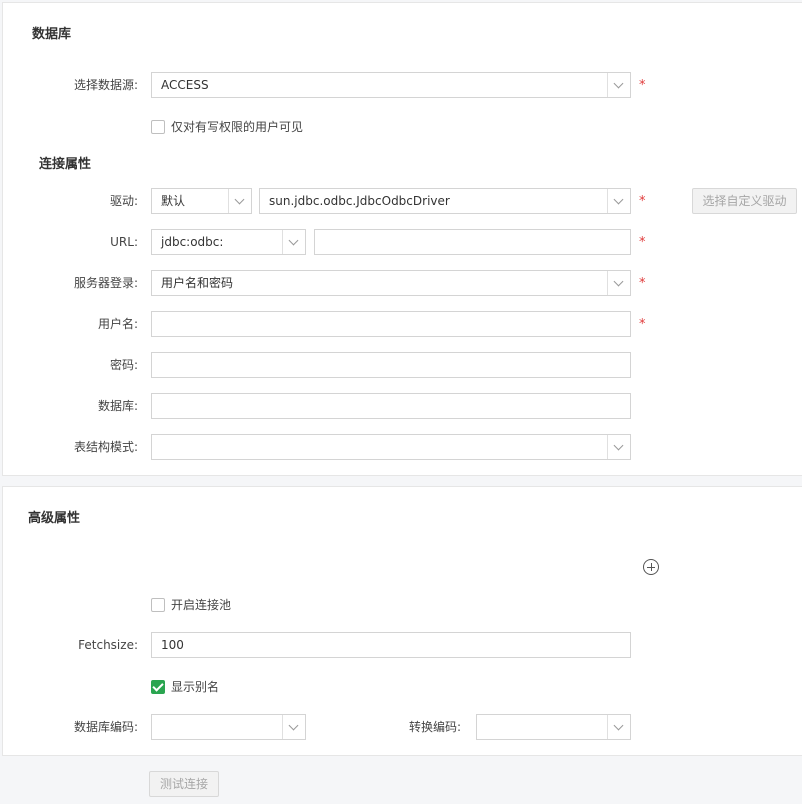 Image resolution: width=802 pixels, height=804 pixels. I want to click on datasource-value: ACCESS, so click(185, 85).